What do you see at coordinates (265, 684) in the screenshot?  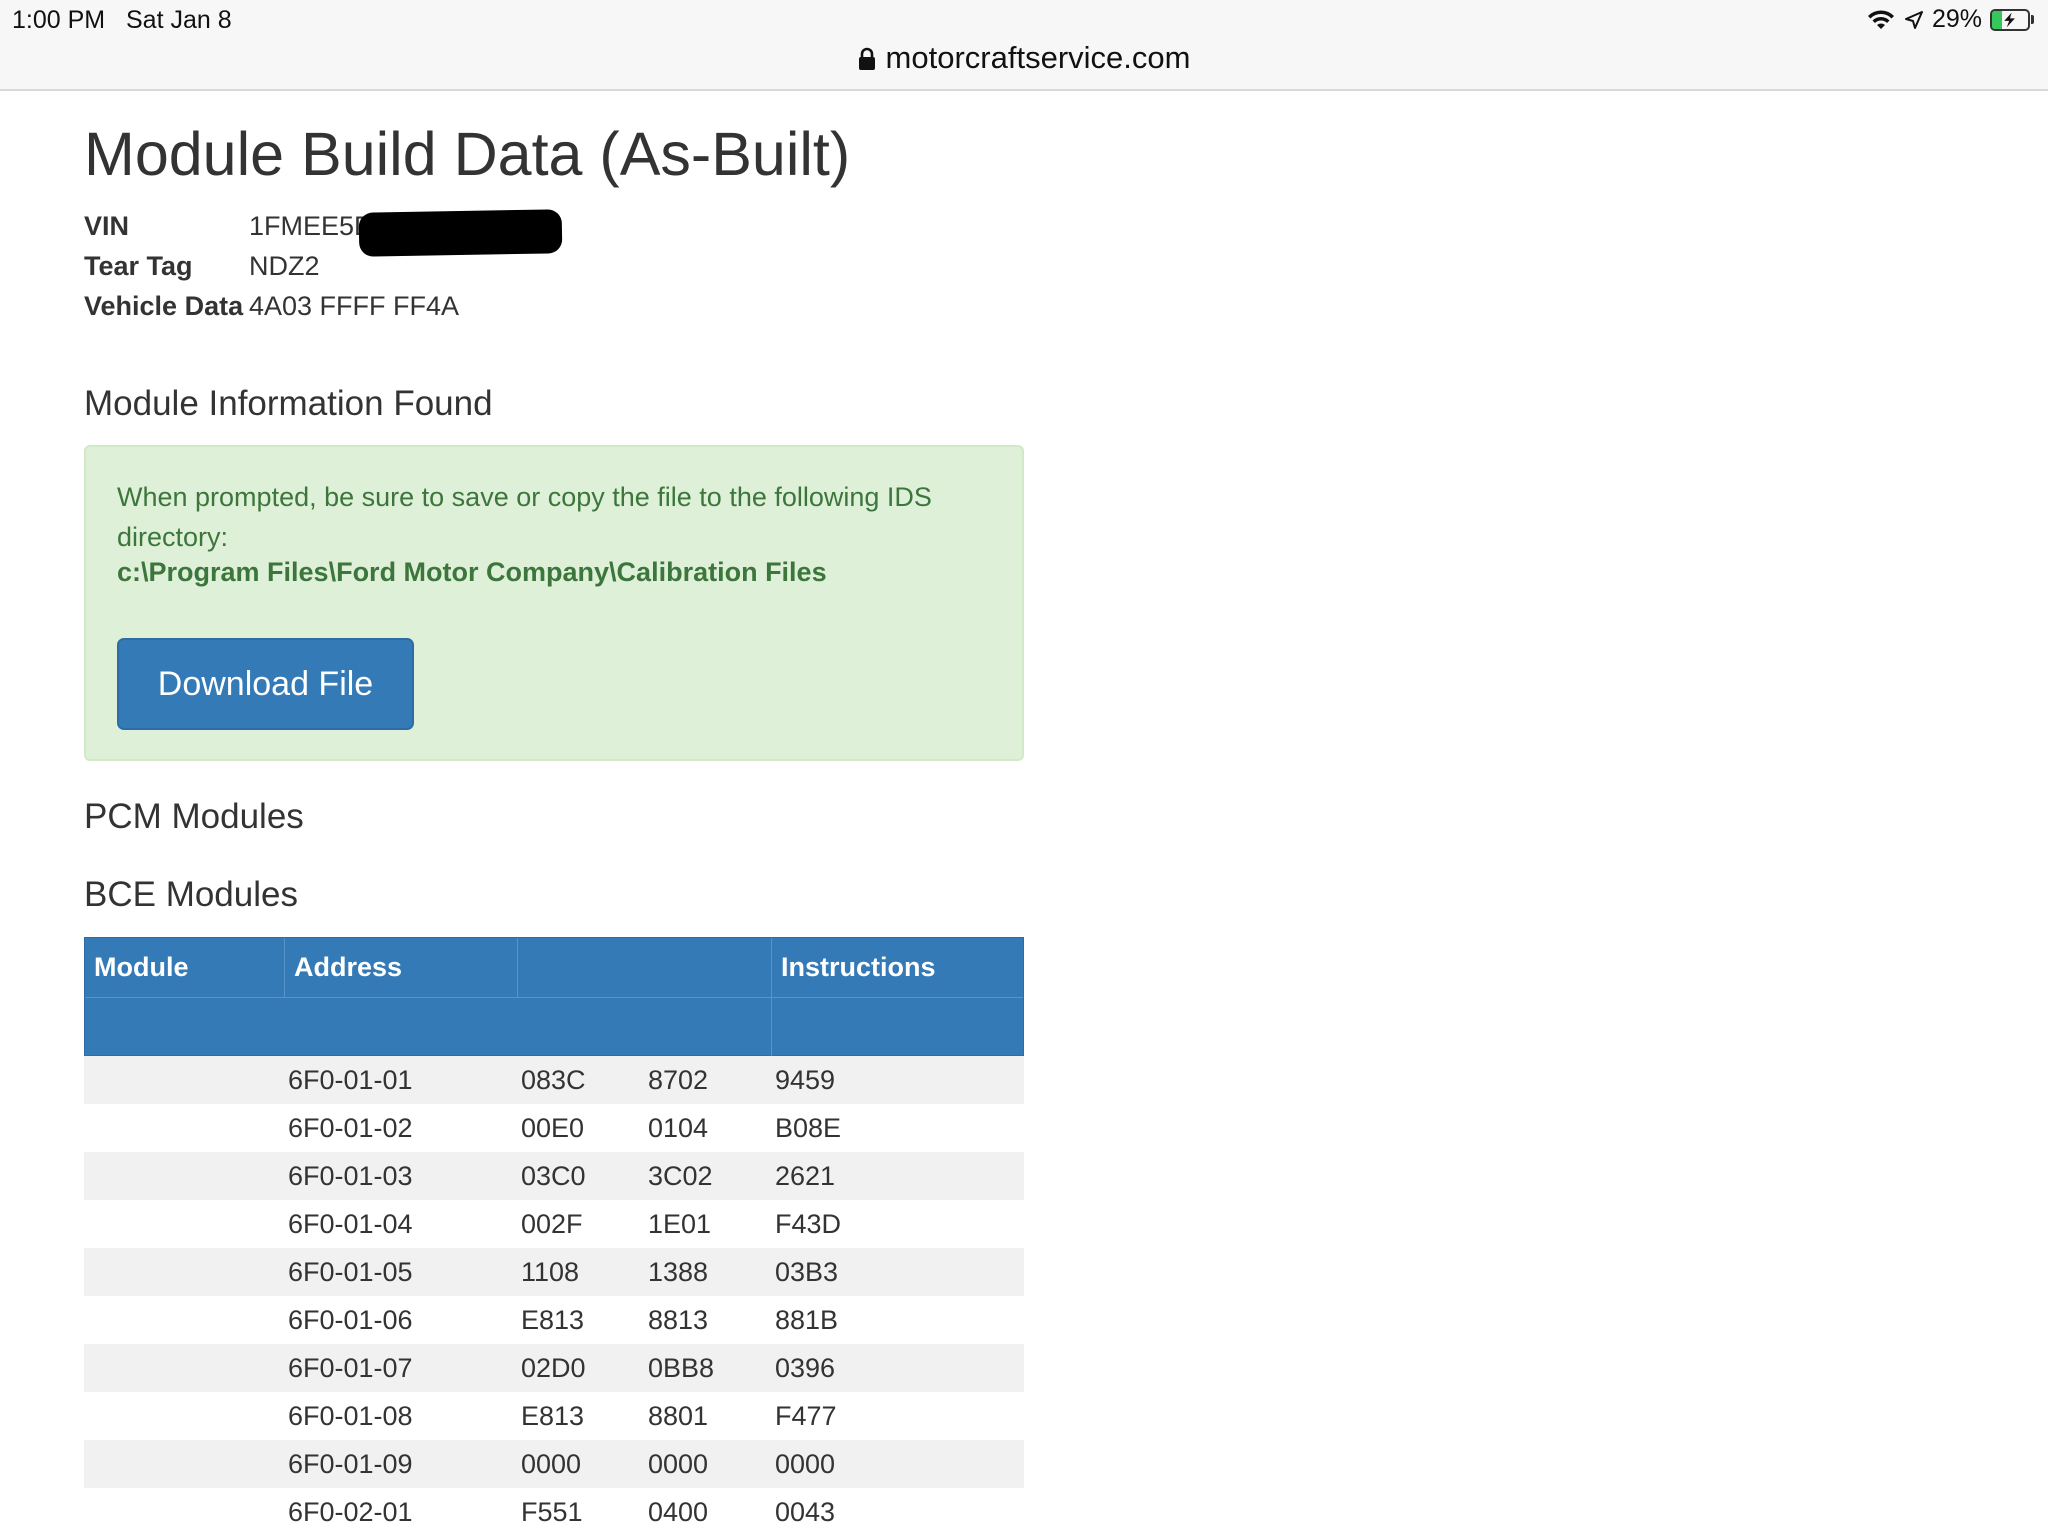 I see `download-file-button: Download File` at bounding box center [265, 684].